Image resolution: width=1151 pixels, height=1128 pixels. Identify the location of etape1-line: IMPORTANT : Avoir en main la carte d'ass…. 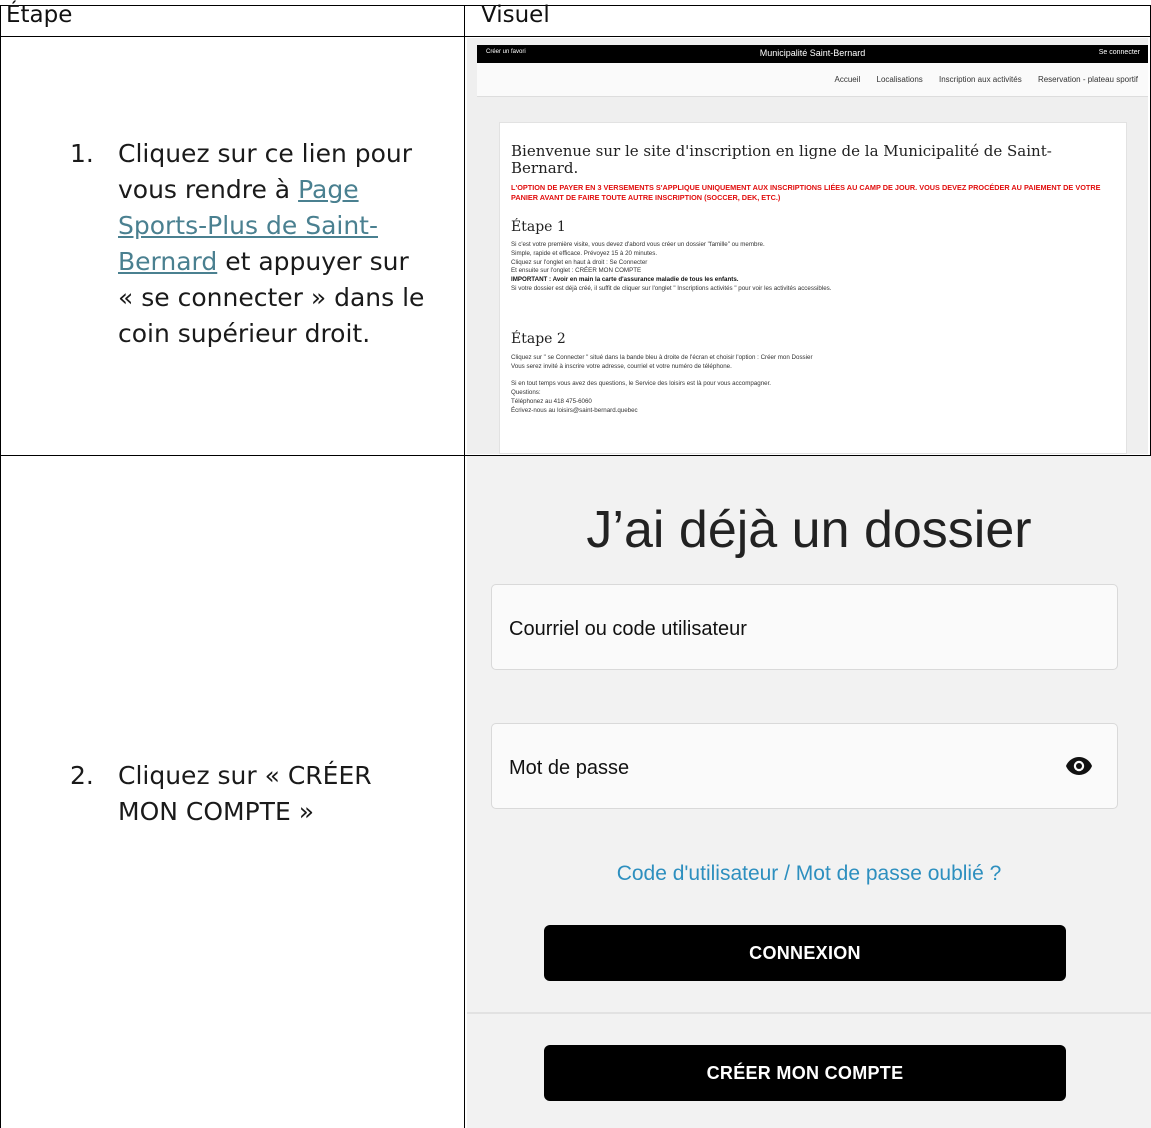
(816, 280).